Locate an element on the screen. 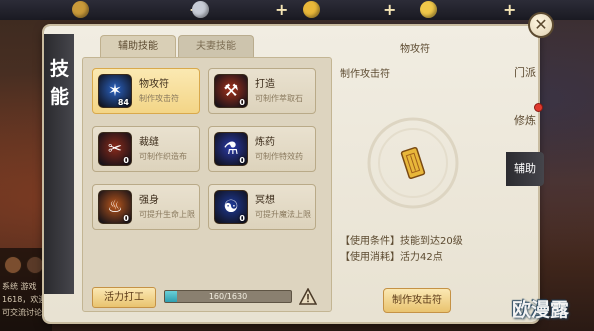 The height and width of the screenshot is (331, 594). vitality-value: 160/1630 is located at coordinates (228, 296).